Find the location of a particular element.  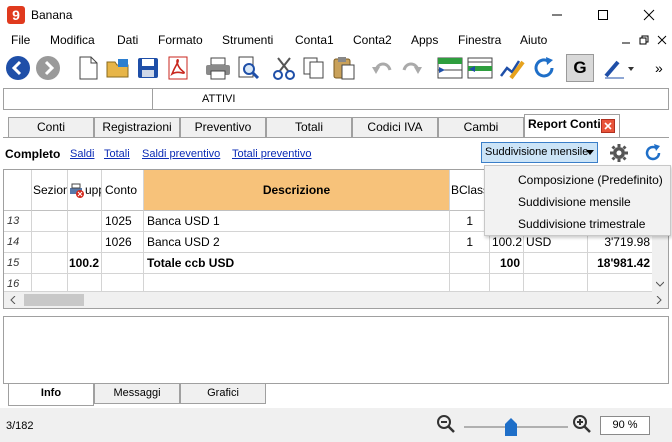

redo-icon is located at coordinates (412, 68).